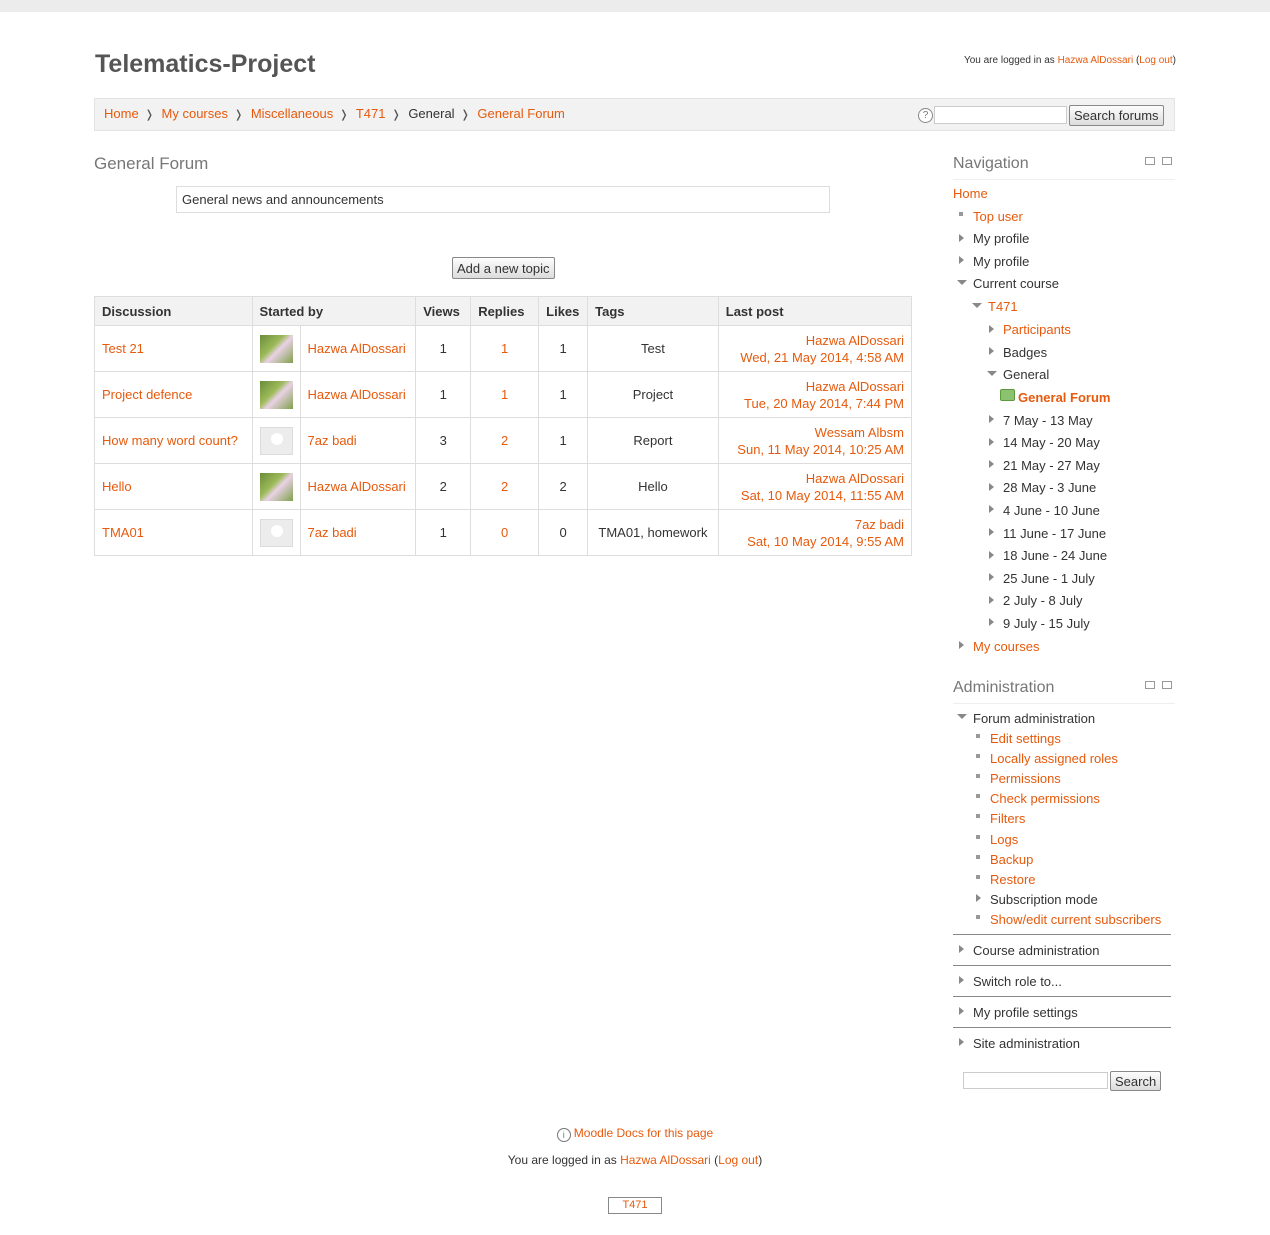 The width and height of the screenshot is (1270, 1235). What do you see at coordinates (1155, 60) in the screenshot?
I see `logout-link: Log out` at bounding box center [1155, 60].